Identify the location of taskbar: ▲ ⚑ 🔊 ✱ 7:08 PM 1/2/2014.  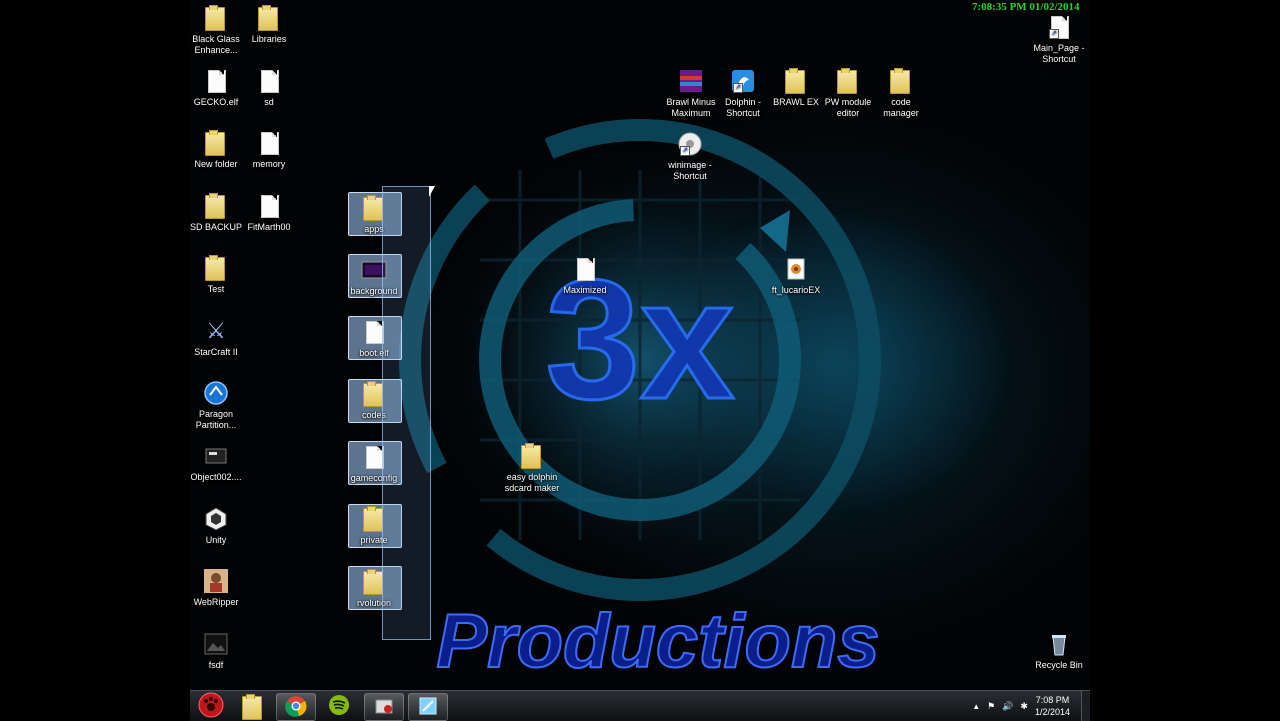
(640, 705).